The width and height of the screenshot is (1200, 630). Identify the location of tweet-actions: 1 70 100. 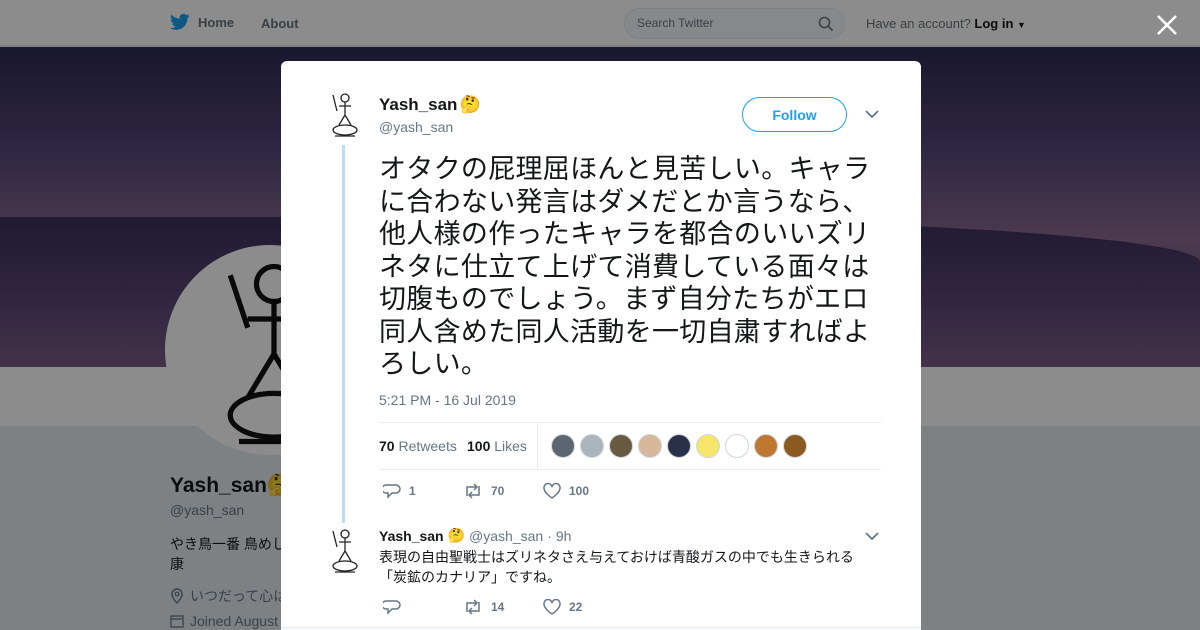
(503, 491).